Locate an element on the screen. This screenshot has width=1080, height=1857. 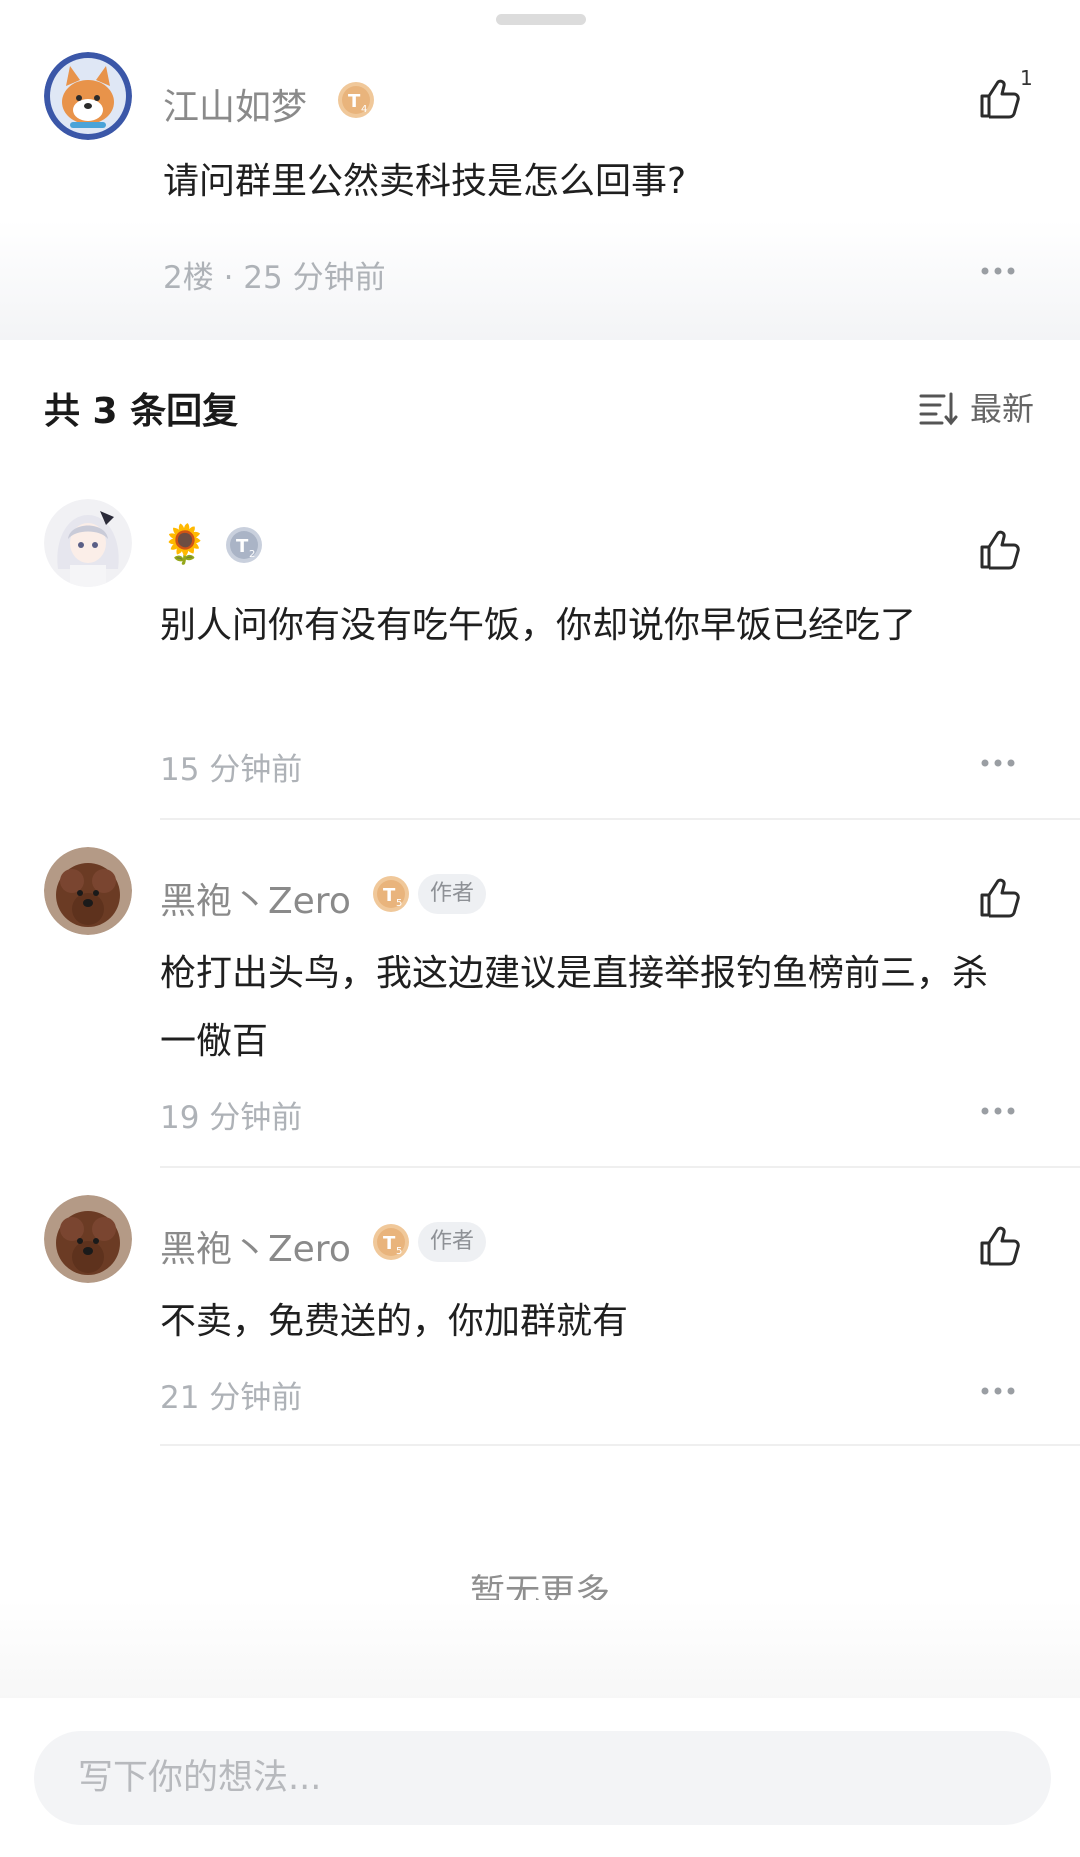
sort-latest-button: 最新 is located at coordinates (1002, 407).